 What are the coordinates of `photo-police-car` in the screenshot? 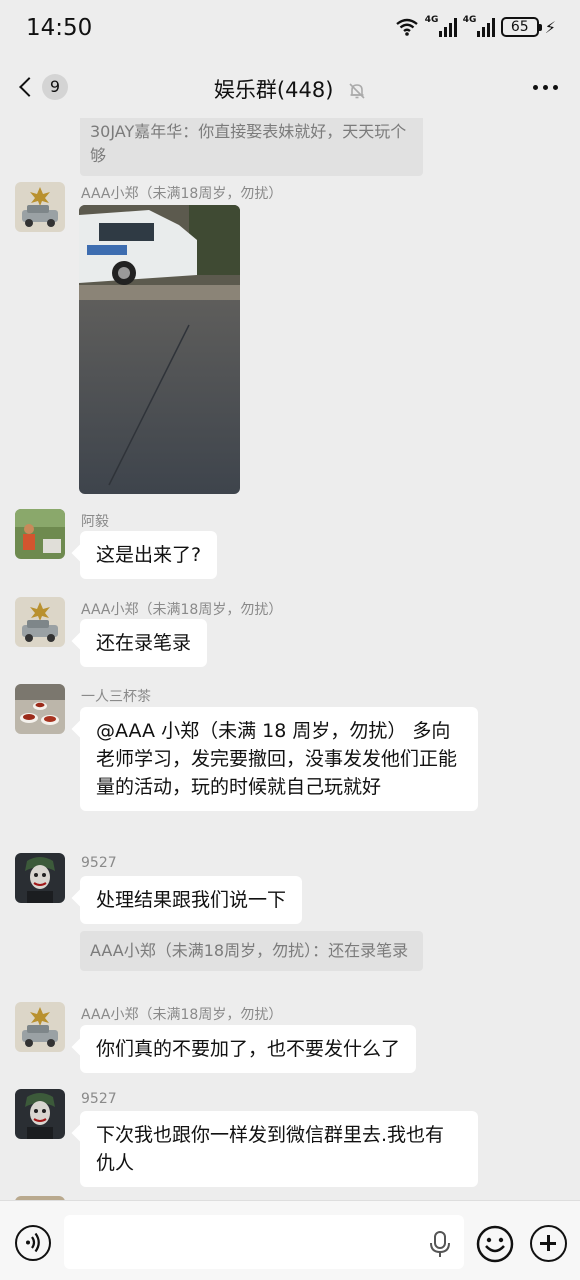 It's located at (159, 349).